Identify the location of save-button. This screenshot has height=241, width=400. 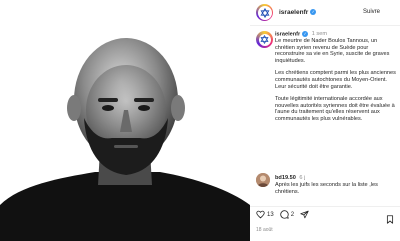
(390, 220).